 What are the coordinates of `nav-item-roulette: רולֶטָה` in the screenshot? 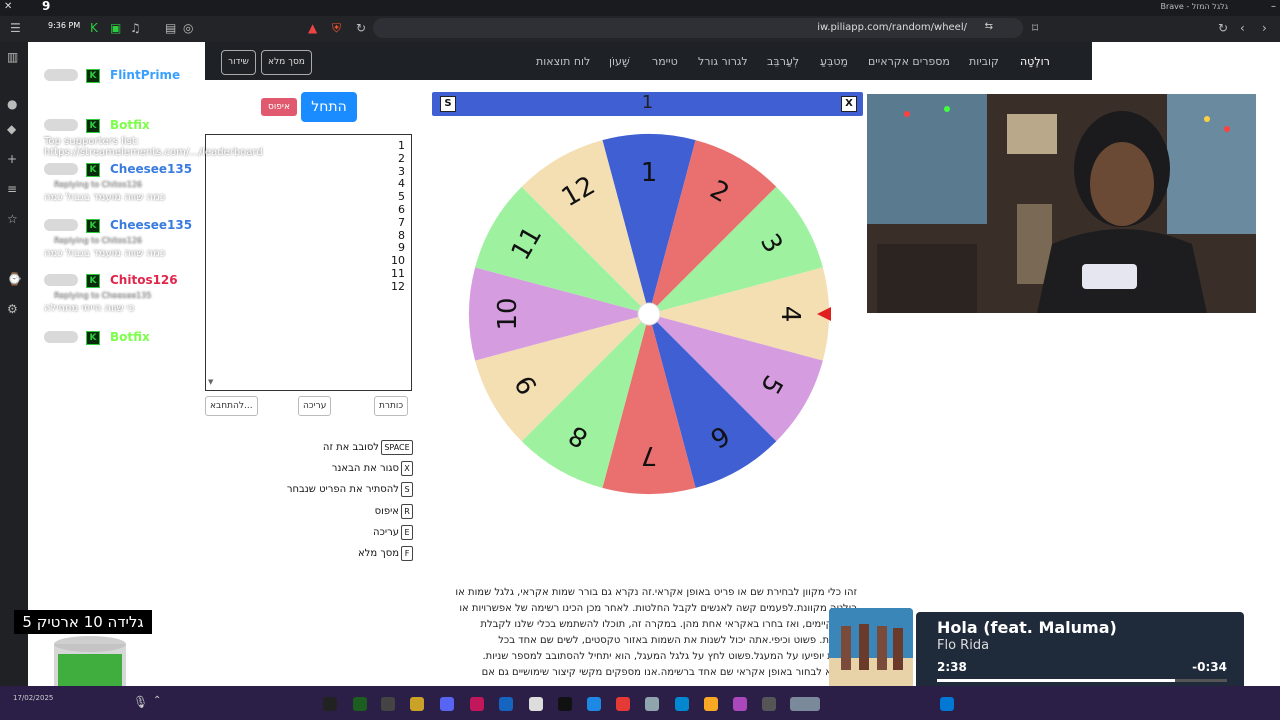 It's located at (1035, 61).